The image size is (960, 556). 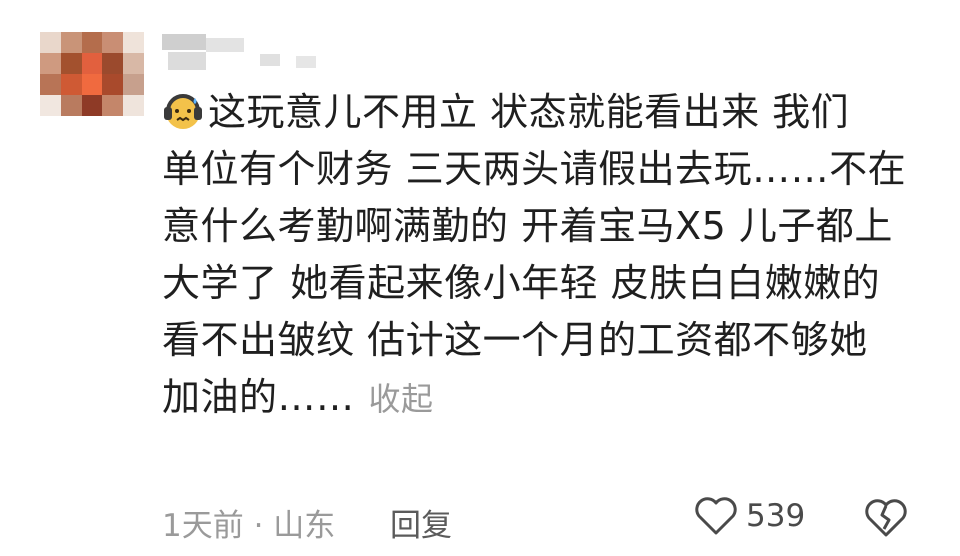 I want to click on like-button: 539, so click(x=749, y=516).